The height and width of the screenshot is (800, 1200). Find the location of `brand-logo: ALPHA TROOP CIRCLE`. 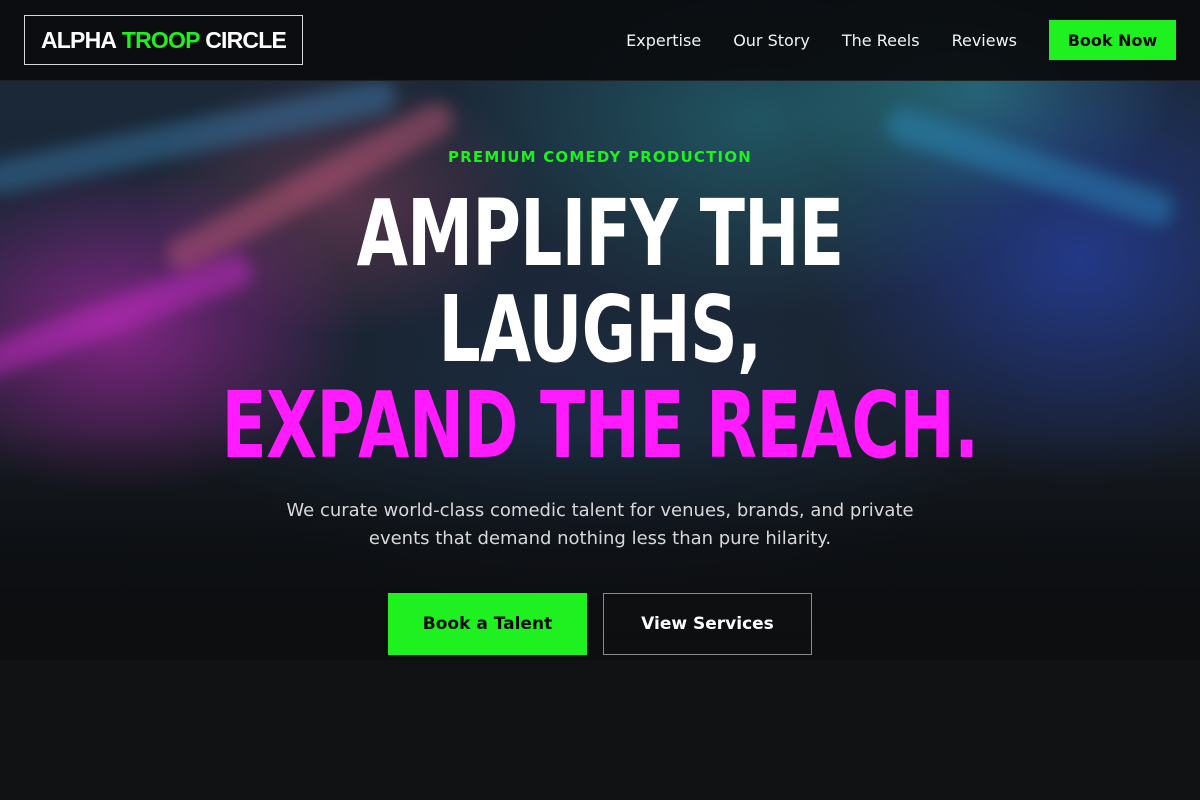

brand-logo: ALPHA TROOP CIRCLE is located at coordinates (164, 40).